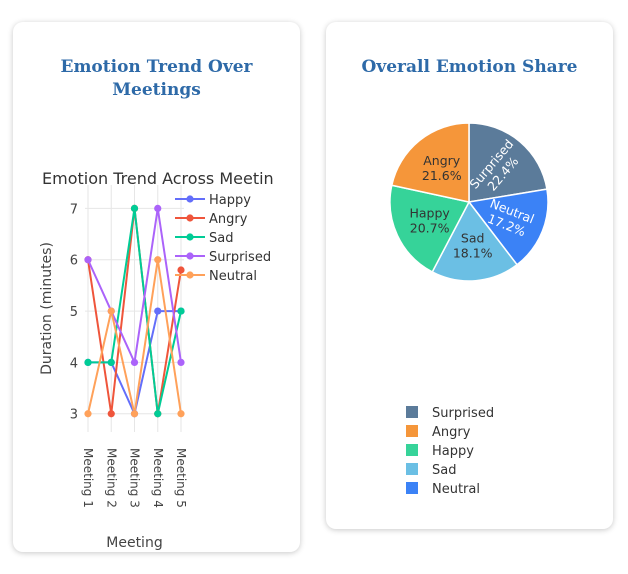 This screenshot has width=628, height=574. Describe the element at coordinates (190, 275) in the screenshot. I see `legend-marker-neutral` at that location.